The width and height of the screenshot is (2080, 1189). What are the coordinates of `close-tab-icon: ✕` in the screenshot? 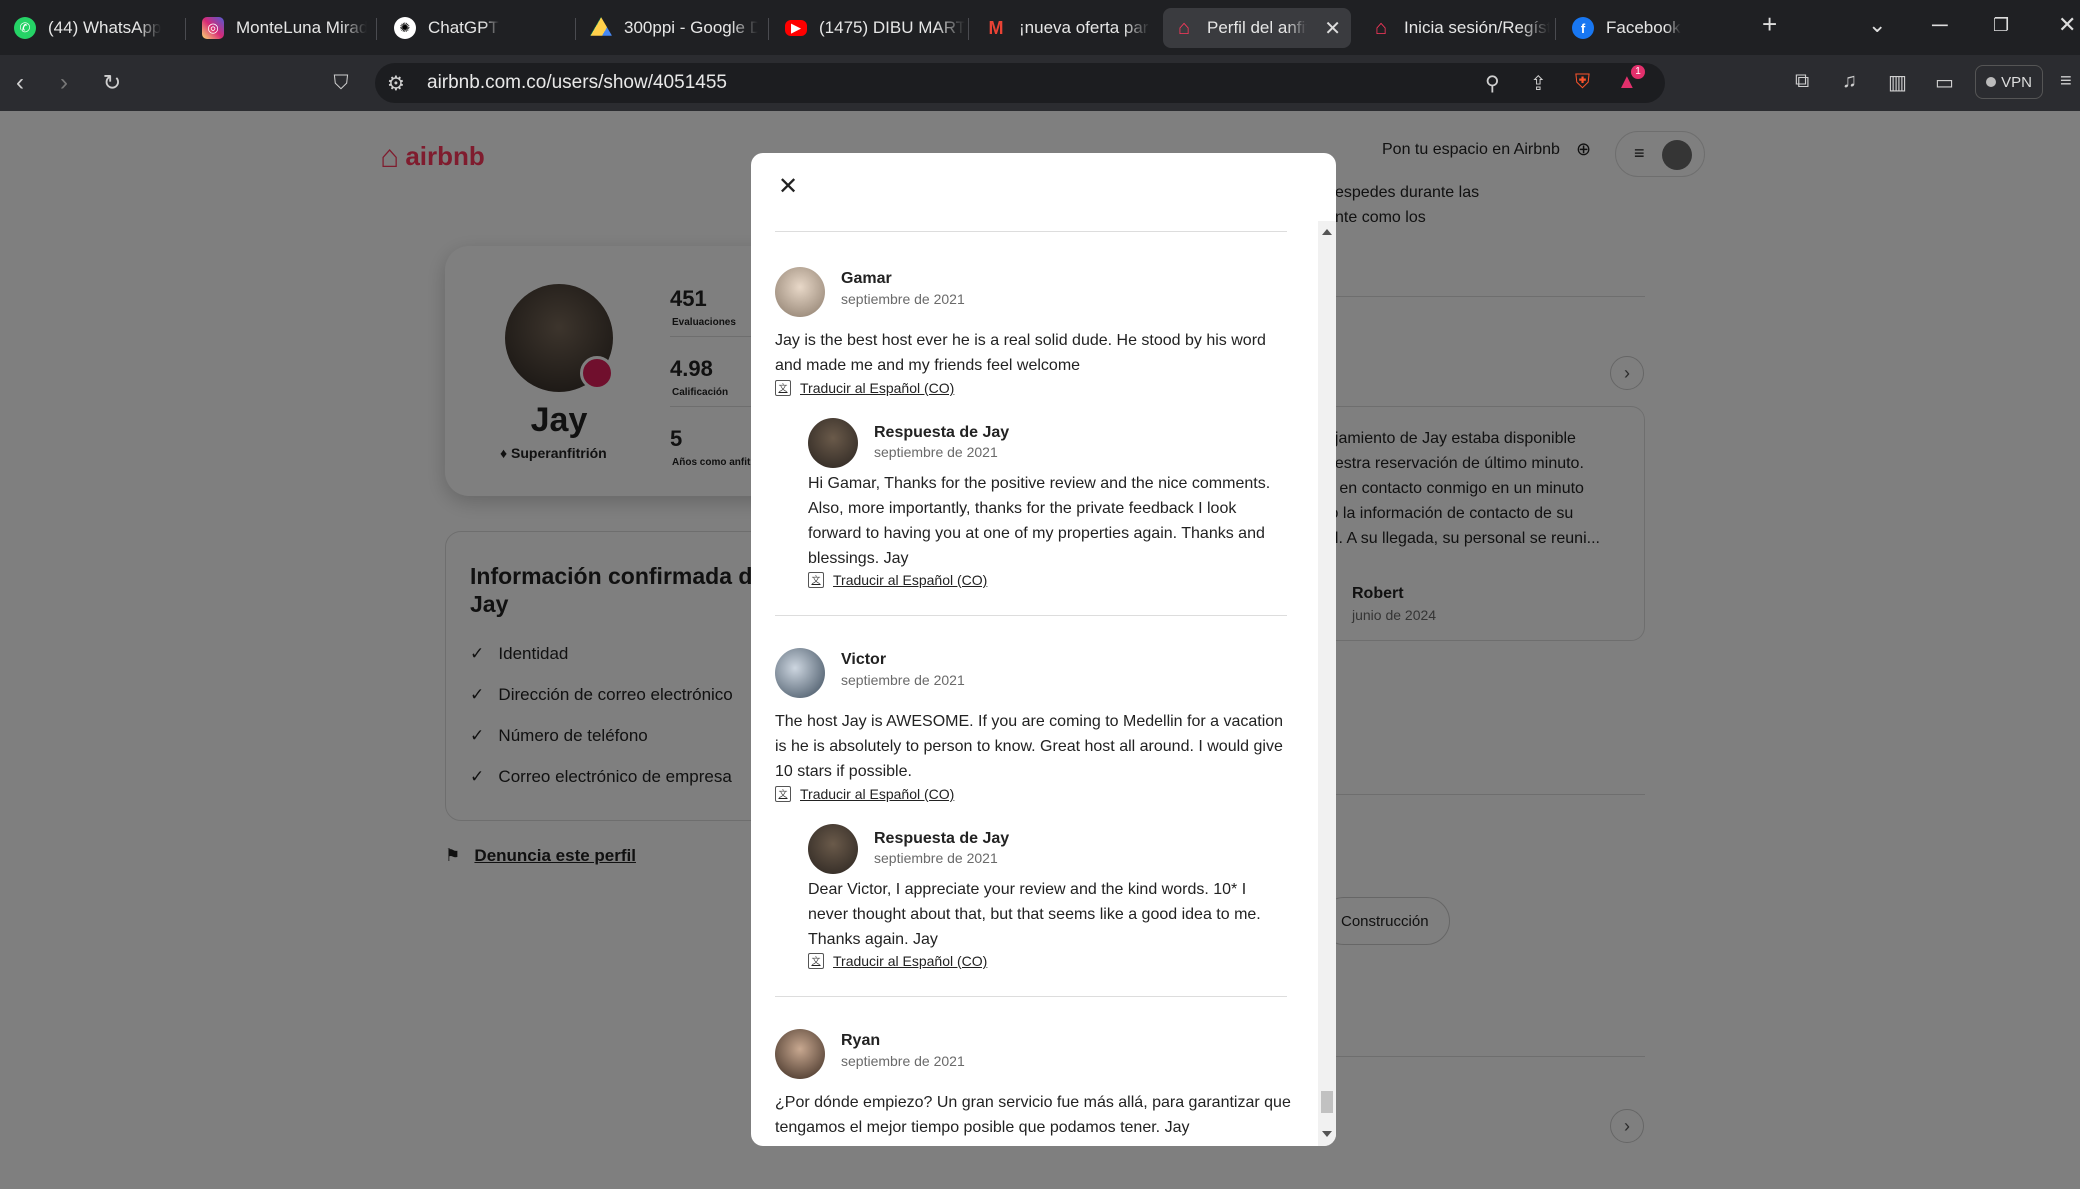 It's located at (1332, 28).